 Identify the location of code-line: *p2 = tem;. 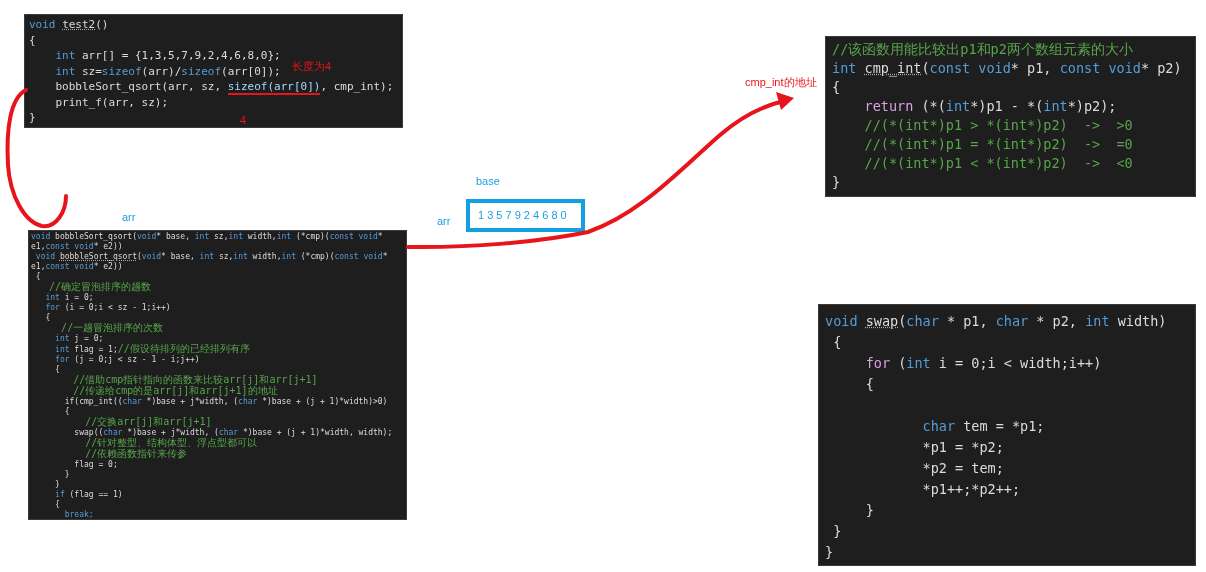
(962, 468).